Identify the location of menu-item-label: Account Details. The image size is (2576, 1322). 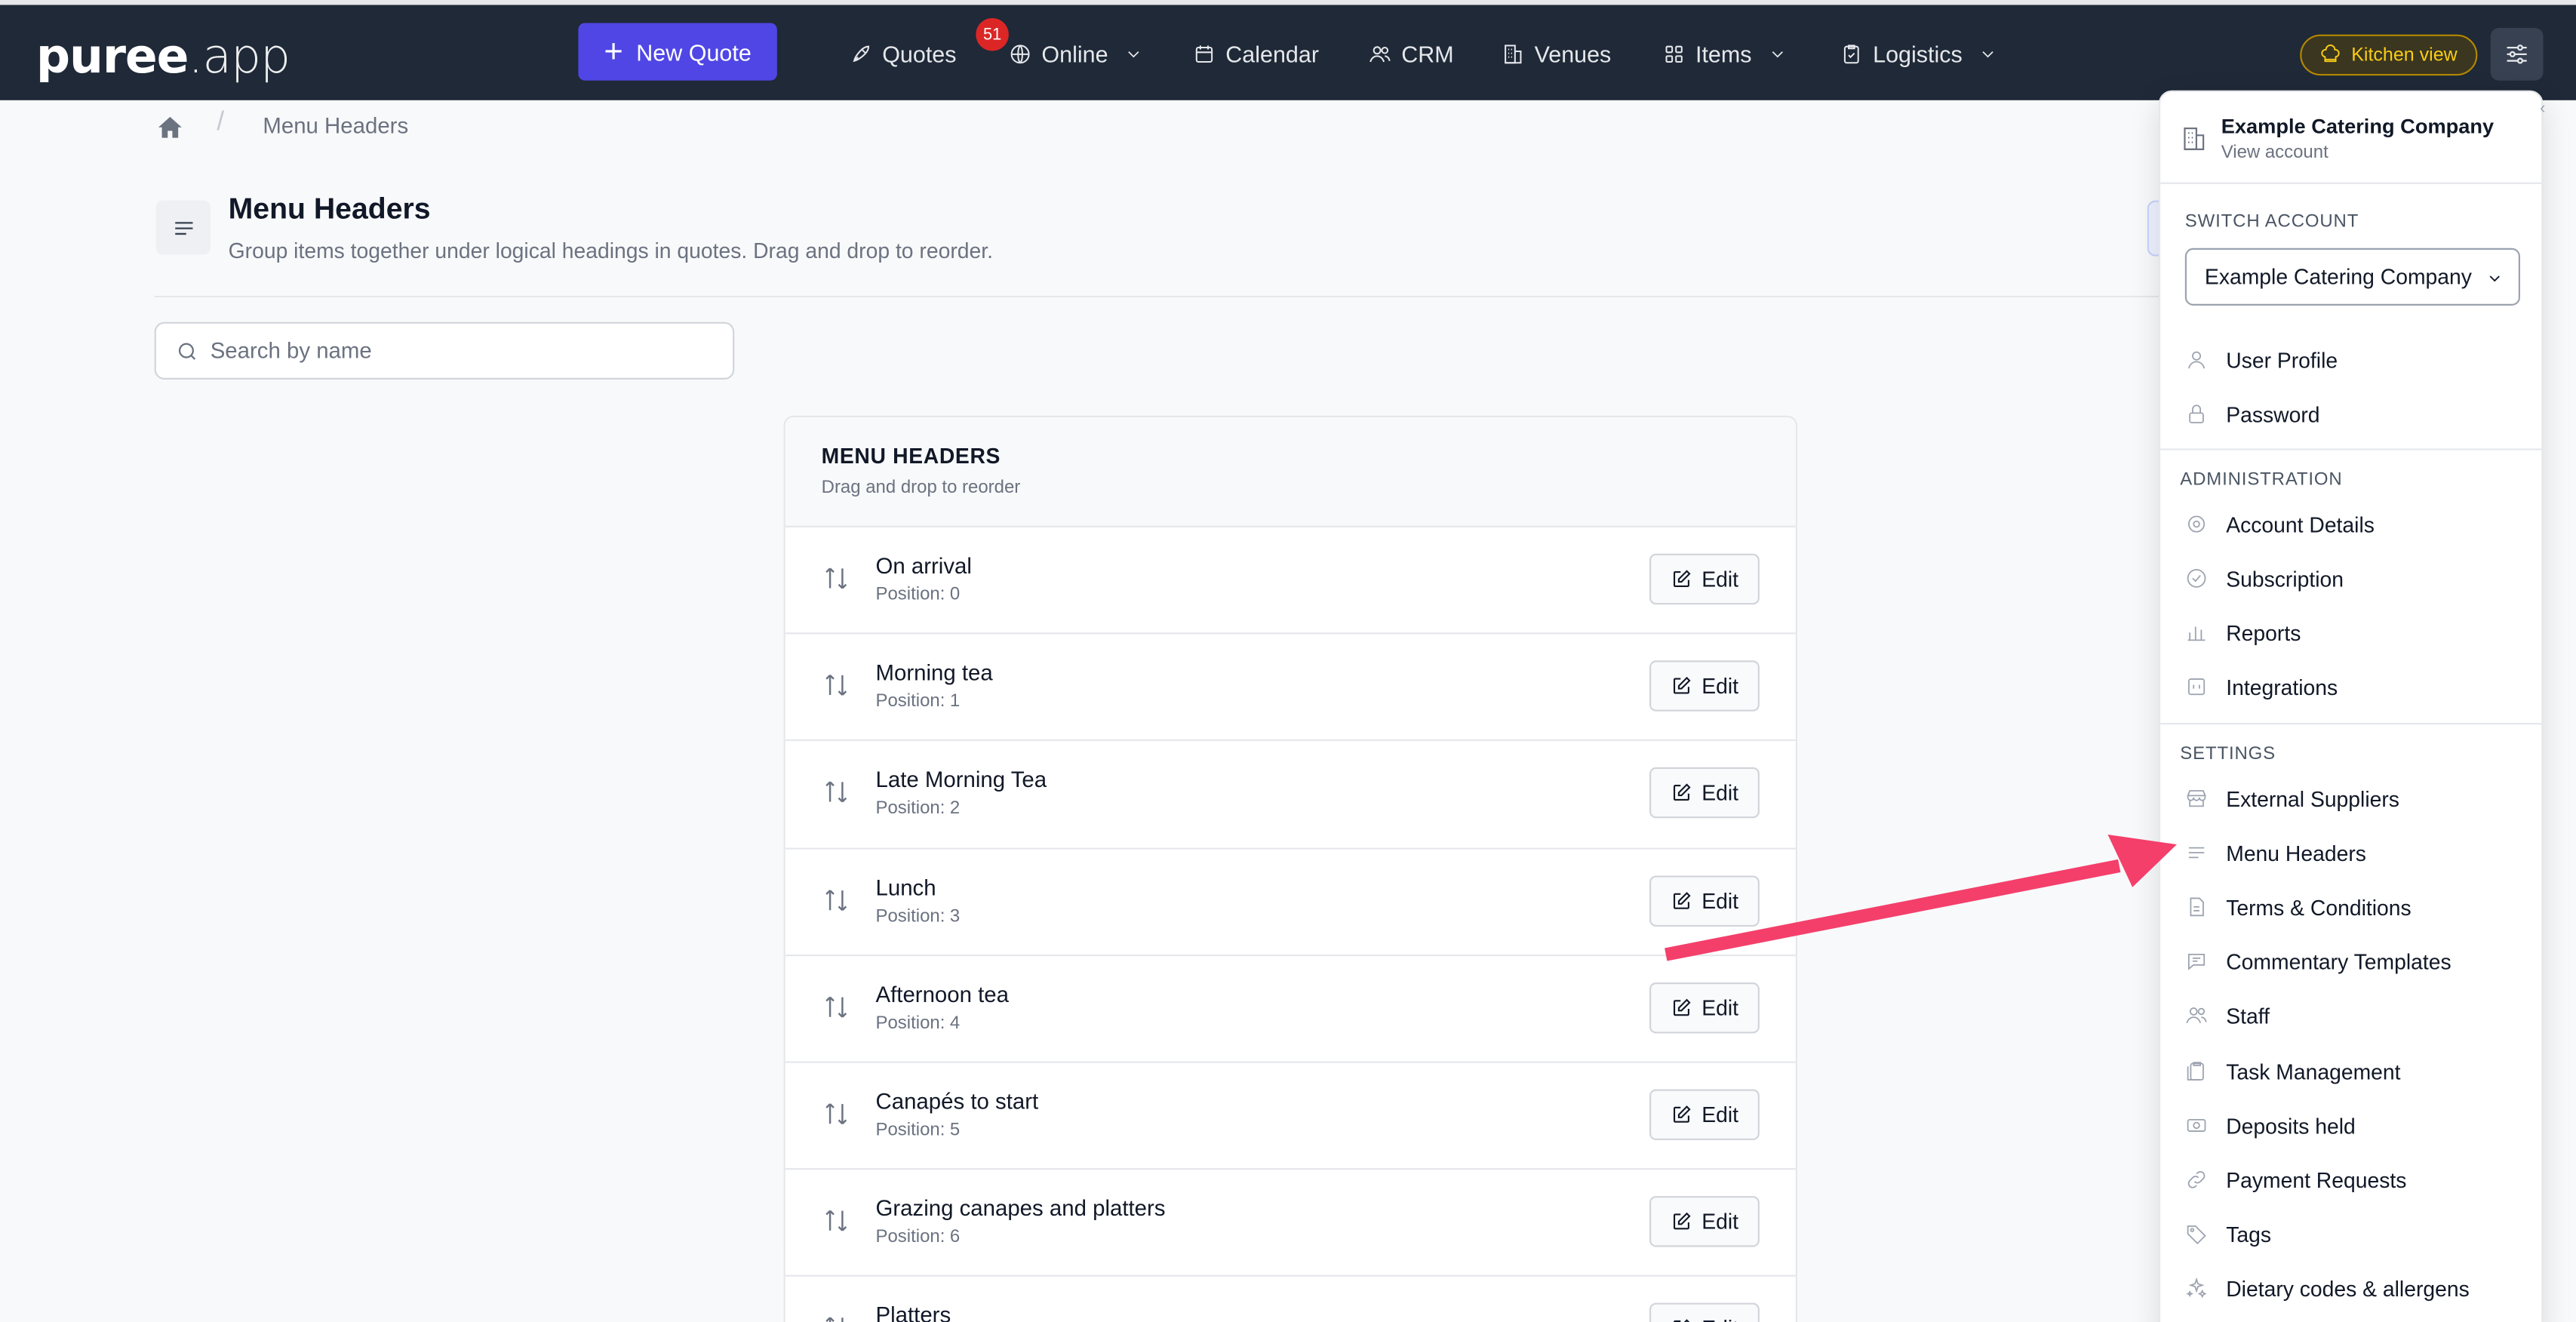
(2300, 525).